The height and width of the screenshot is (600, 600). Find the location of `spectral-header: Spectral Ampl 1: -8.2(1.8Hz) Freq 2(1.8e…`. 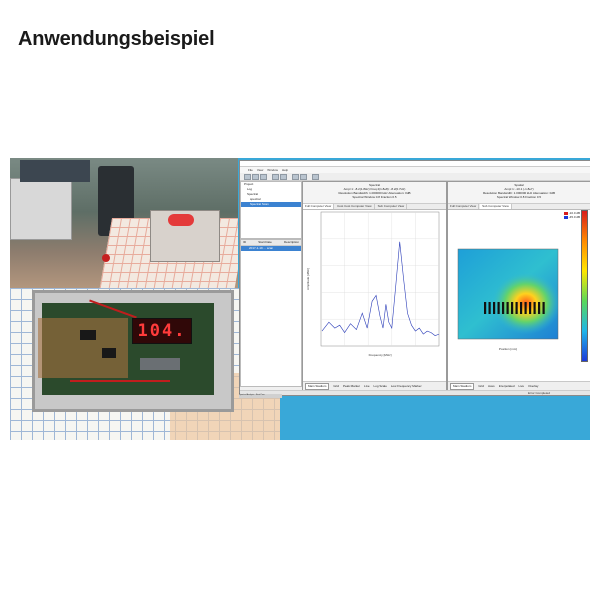

spectral-header: Spectral Ampl 1: -8.2(1.8Hz) Freq 2(1.8e… is located at coordinates (374, 193).